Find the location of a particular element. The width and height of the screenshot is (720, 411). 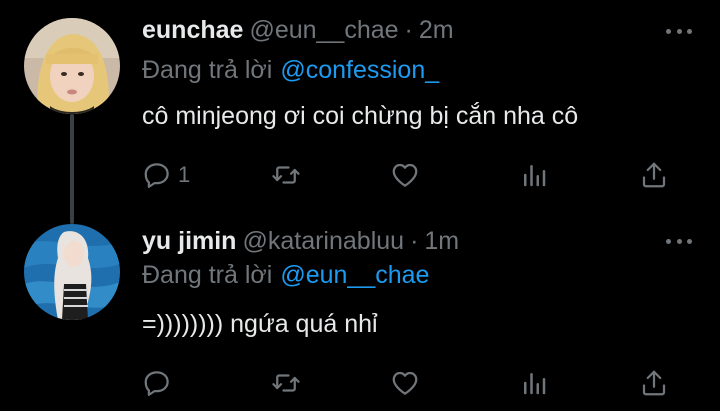

thread-connector-line is located at coordinates (72, 169).